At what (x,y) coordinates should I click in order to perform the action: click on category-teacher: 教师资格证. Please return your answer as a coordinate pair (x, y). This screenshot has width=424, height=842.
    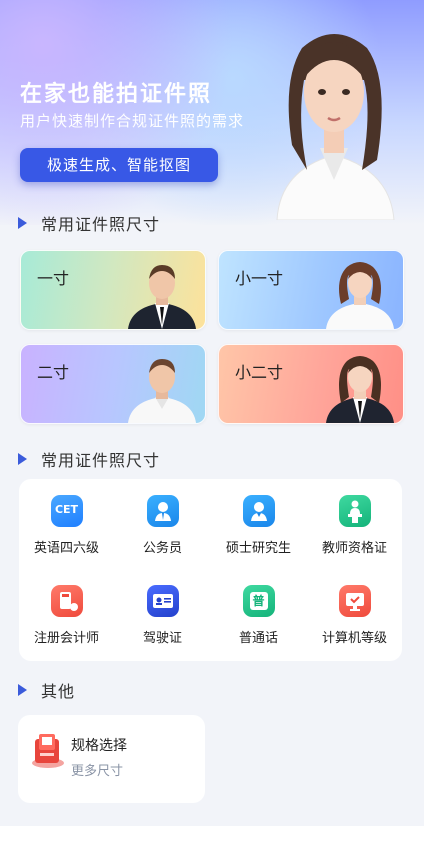
    Looking at the image, I should click on (354, 525).